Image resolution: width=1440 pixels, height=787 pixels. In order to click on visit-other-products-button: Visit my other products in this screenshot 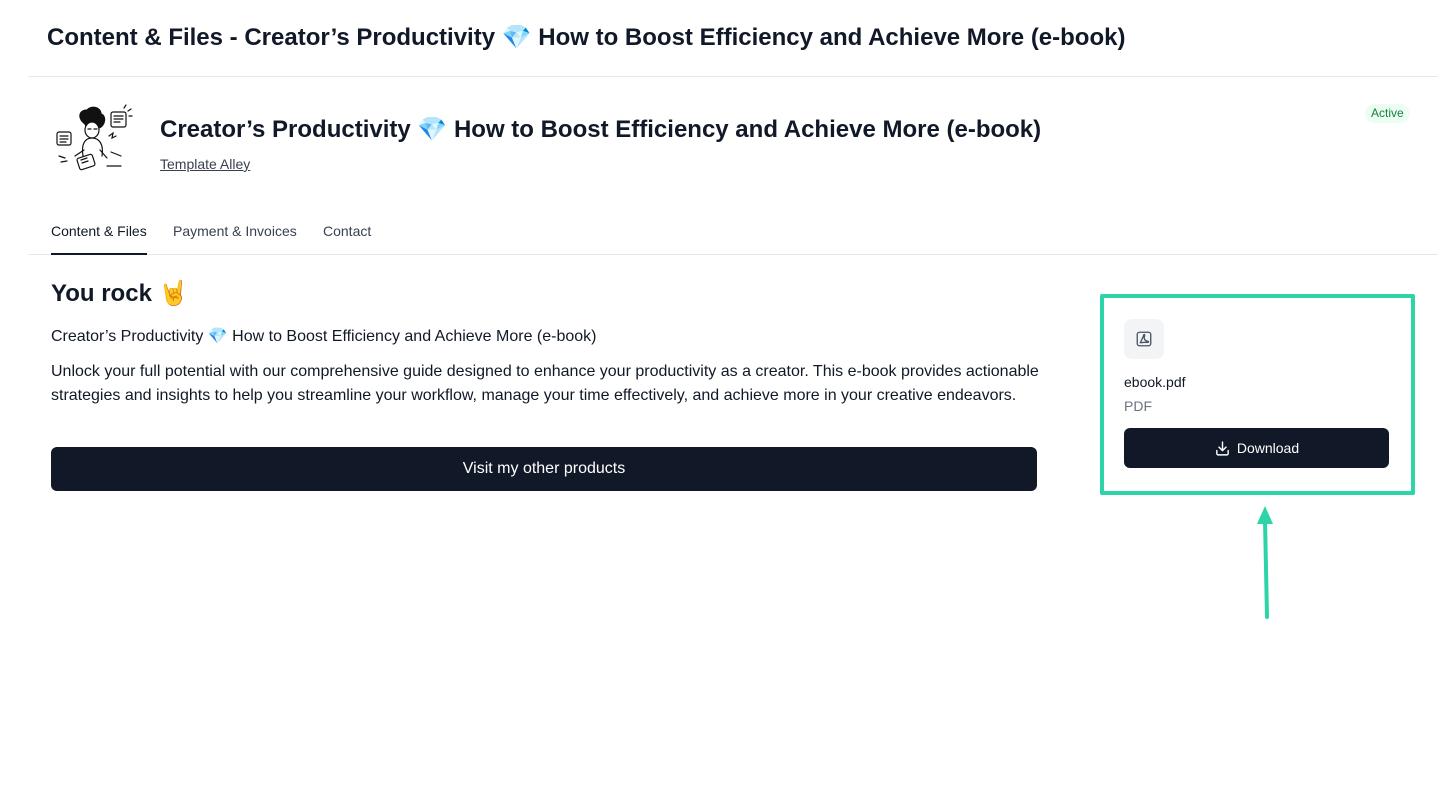, I will do `click(544, 469)`.